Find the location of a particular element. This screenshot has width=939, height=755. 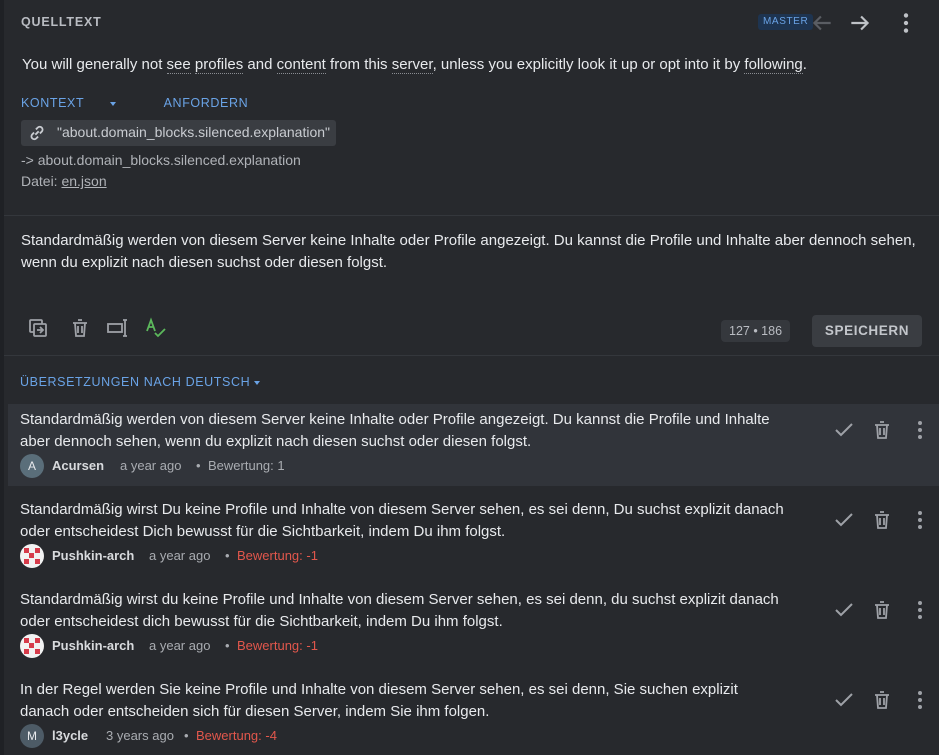

translations-heading: ÜBERSETZUNGEN NACH DEUTSCH is located at coordinates (140, 382).